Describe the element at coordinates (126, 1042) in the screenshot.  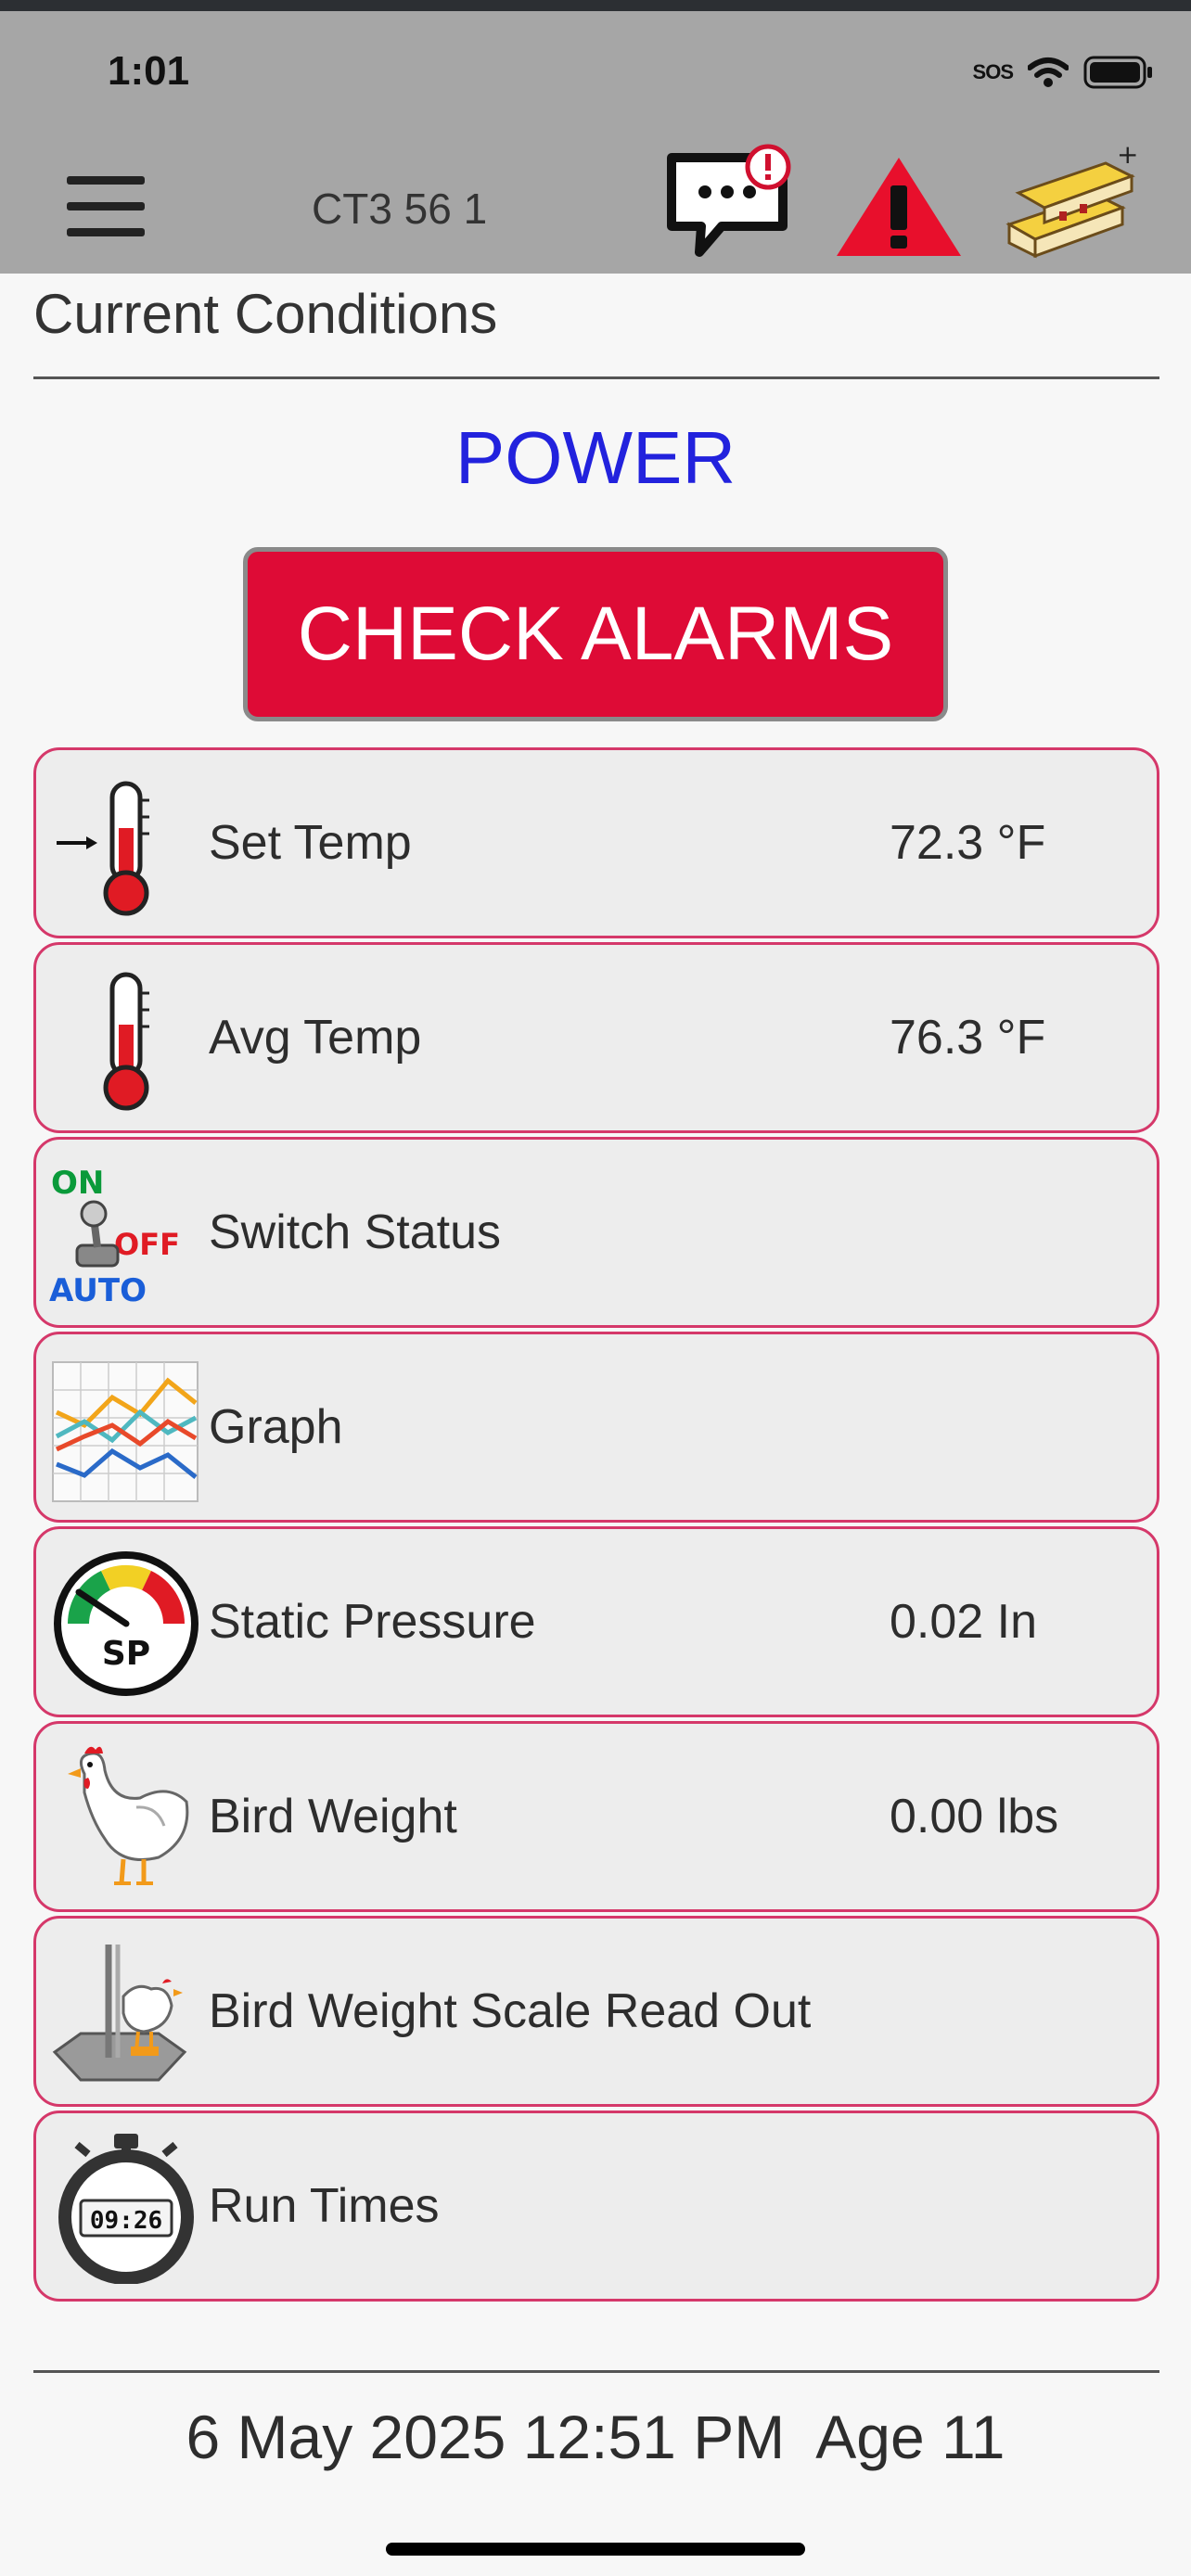
I see `thermometer-icon` at that location.